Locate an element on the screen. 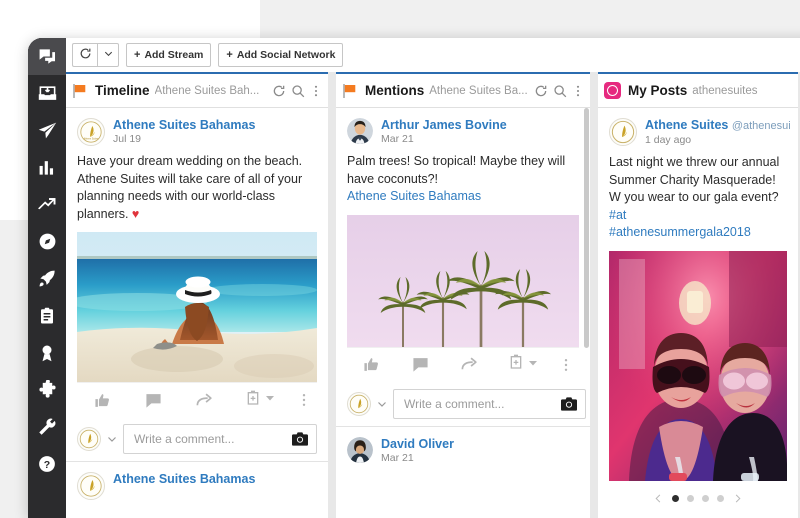  inbox-icon is located at coordinates (47, 93).